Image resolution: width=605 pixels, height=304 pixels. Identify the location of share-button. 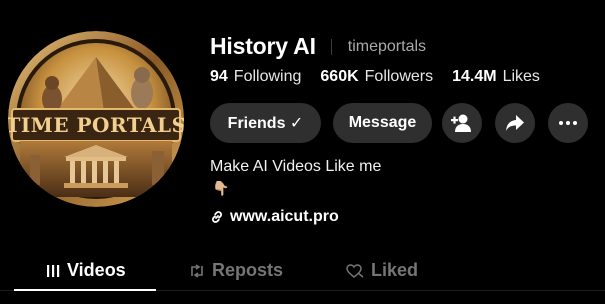
(515, 123).